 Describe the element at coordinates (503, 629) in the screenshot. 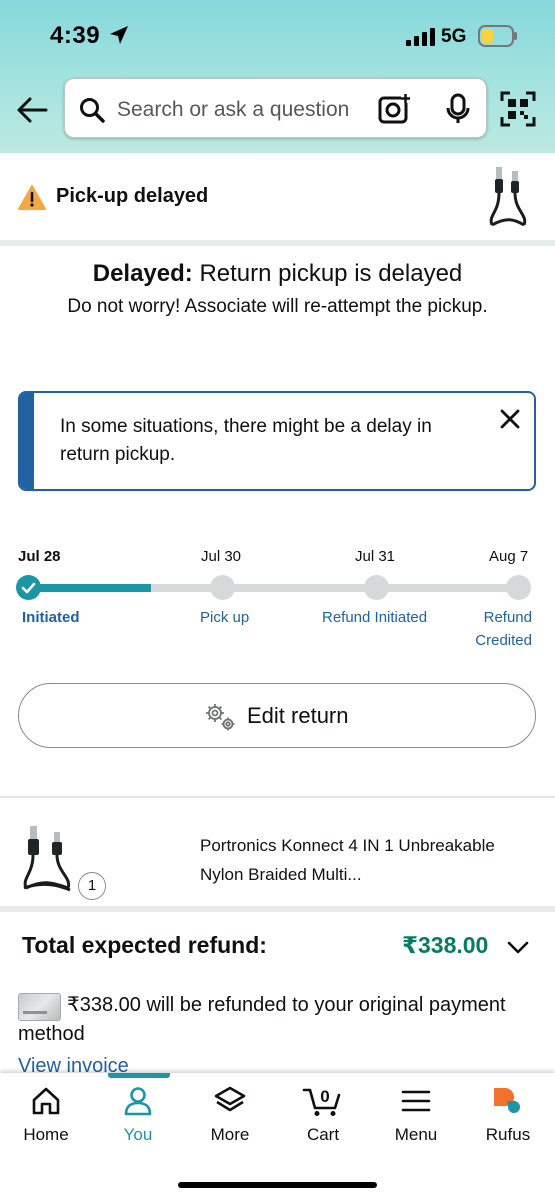

I see `tracker-label: Refund Credited` at that location.